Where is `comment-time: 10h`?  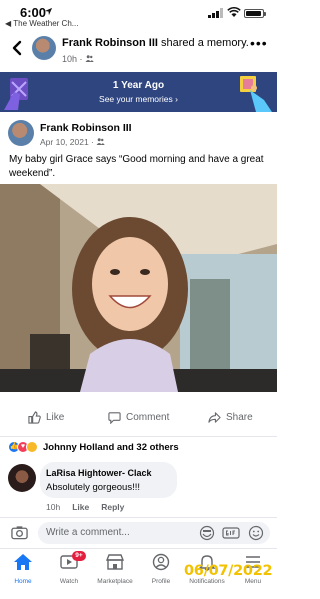
comment-time: 10h is located at coordinates (53, 507).